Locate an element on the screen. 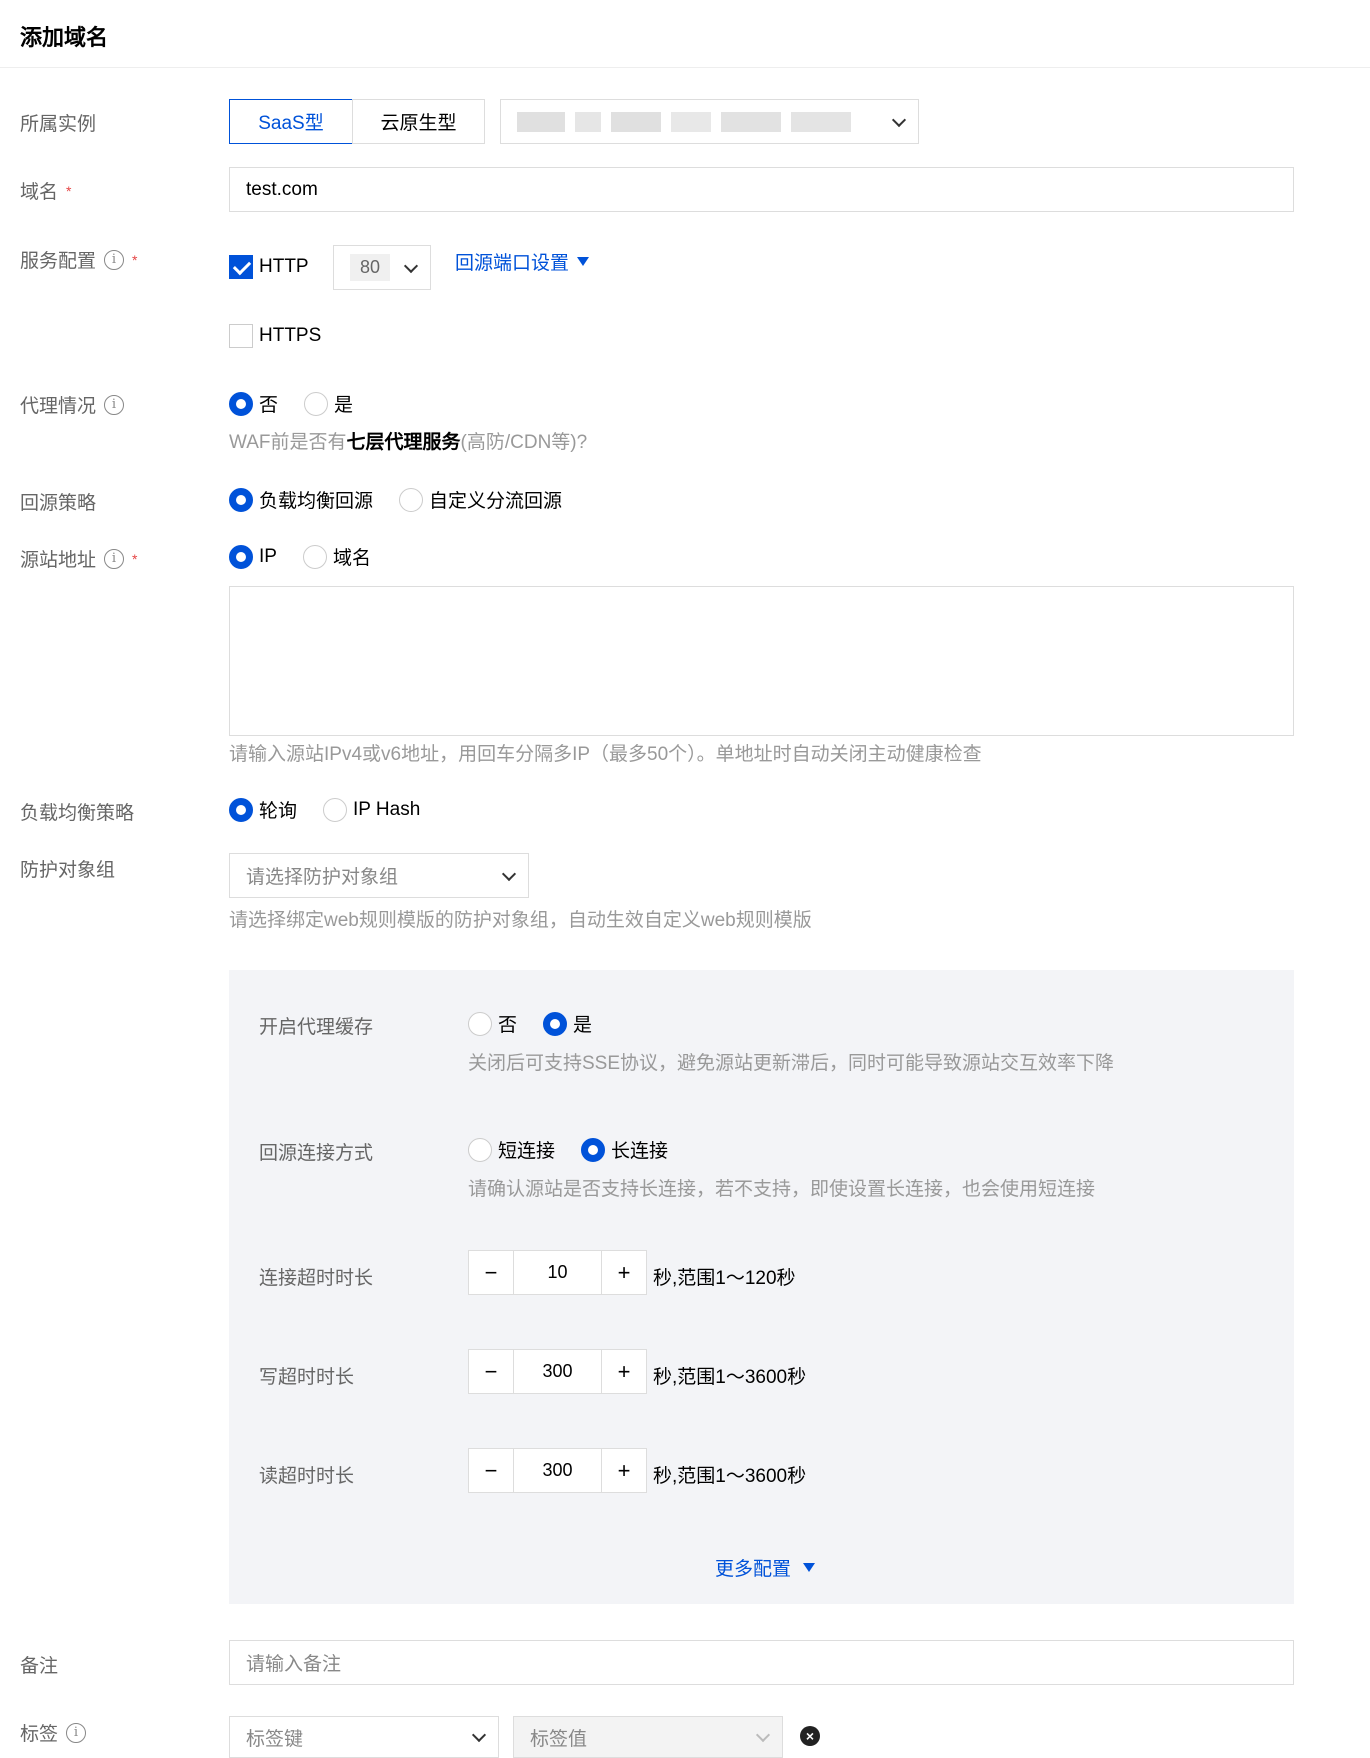 The image size is (1370, 1758). origin-address-option-domain: 域名 is located at coordinates (336, 556).